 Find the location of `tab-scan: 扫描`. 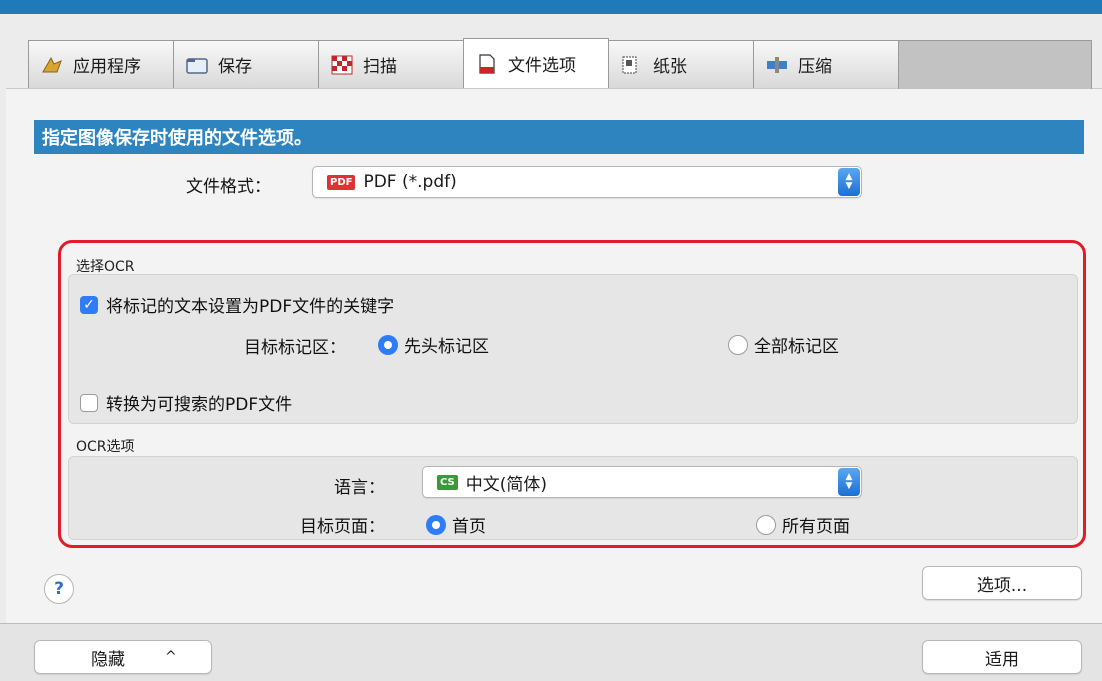

tab-scan: 扫描 is located at coordinates (391, 64).